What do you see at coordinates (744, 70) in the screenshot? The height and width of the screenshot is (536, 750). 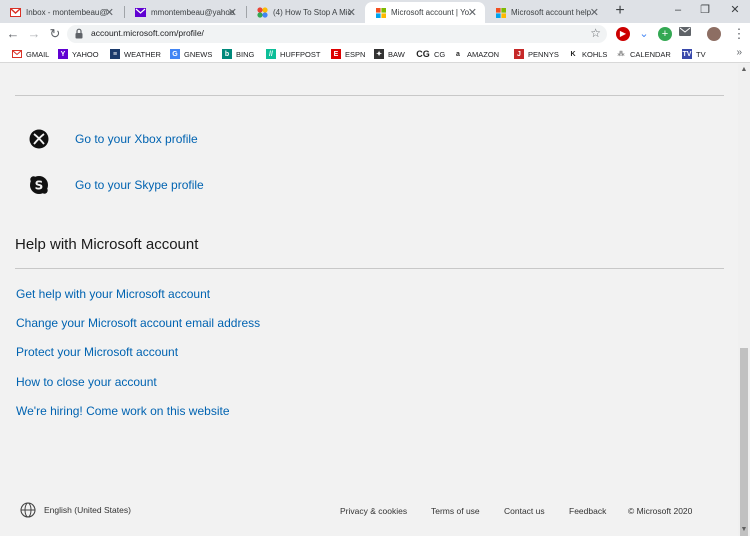 I see `scroll-up-arrow-icon: ▲` at bounding box center [744, 70].